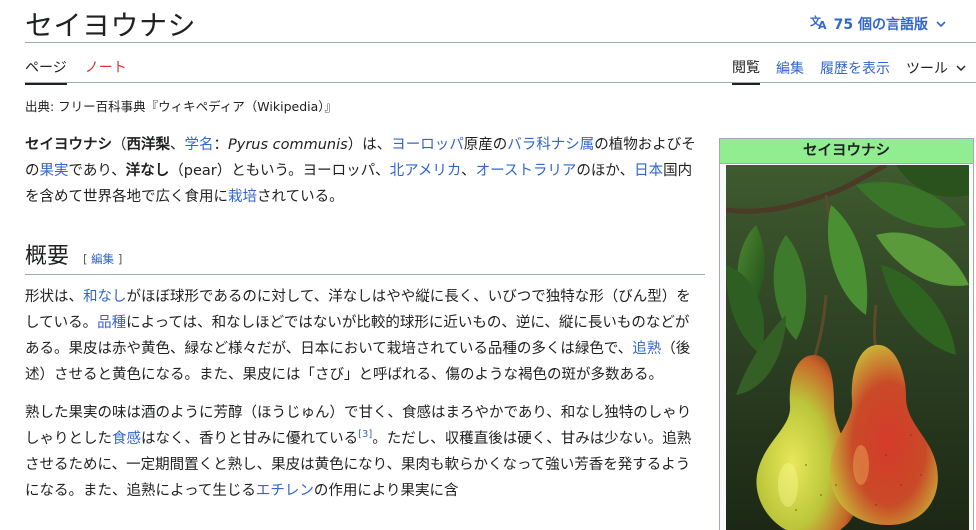 The width and height of the screenshot is (976, 530). What do you see at coordinates (288, 145) in the screenshot?
I see `binomial-name: Pyrus communis` at bounding box center [288, 145].